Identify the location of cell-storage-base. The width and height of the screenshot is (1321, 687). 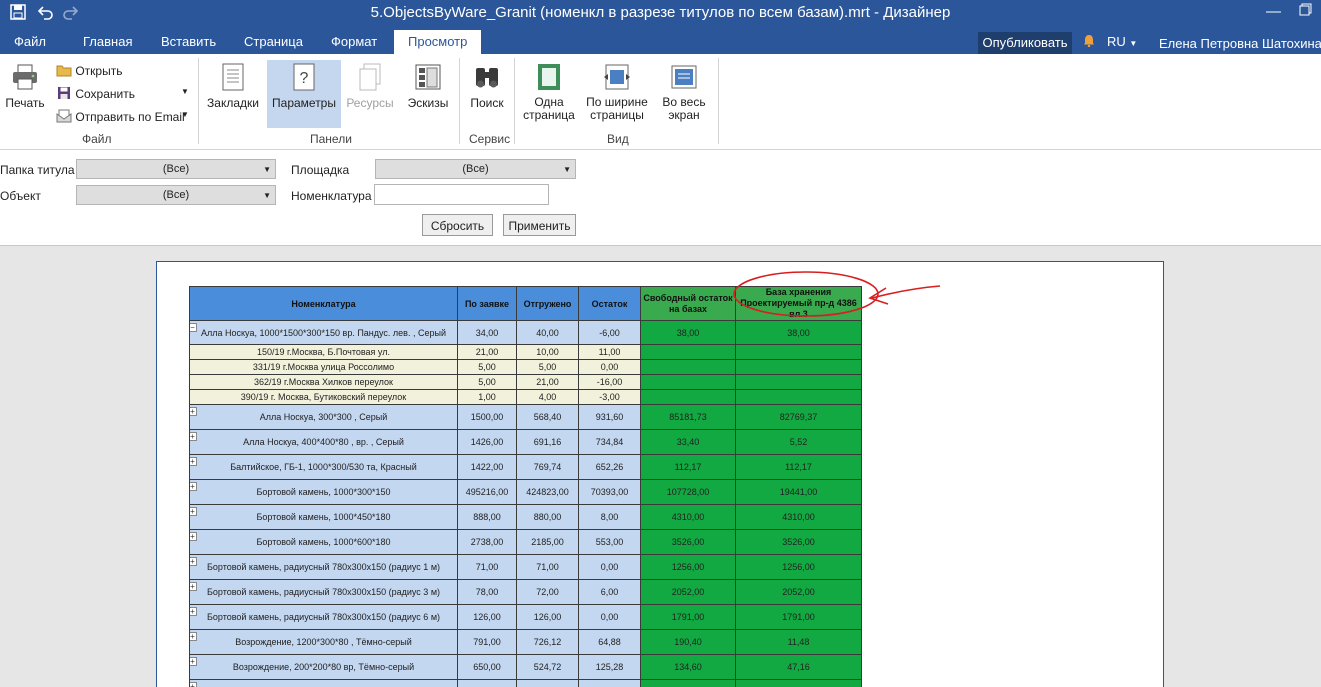
(798, 352).